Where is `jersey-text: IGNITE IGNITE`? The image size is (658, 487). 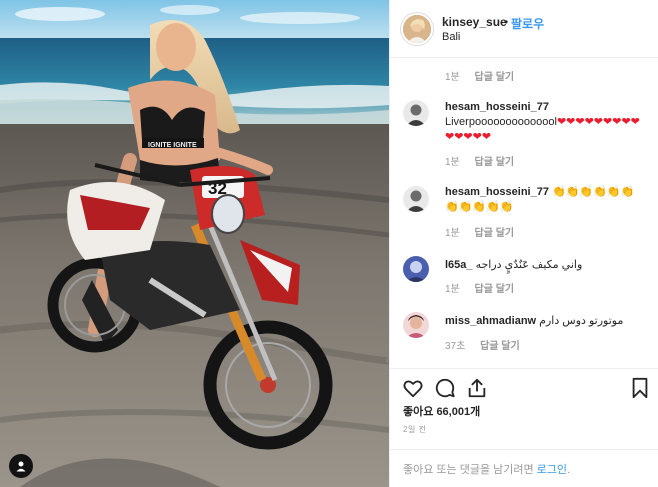 jersey-text: IGNITE IGNITE is located at coordinates (172, 145).